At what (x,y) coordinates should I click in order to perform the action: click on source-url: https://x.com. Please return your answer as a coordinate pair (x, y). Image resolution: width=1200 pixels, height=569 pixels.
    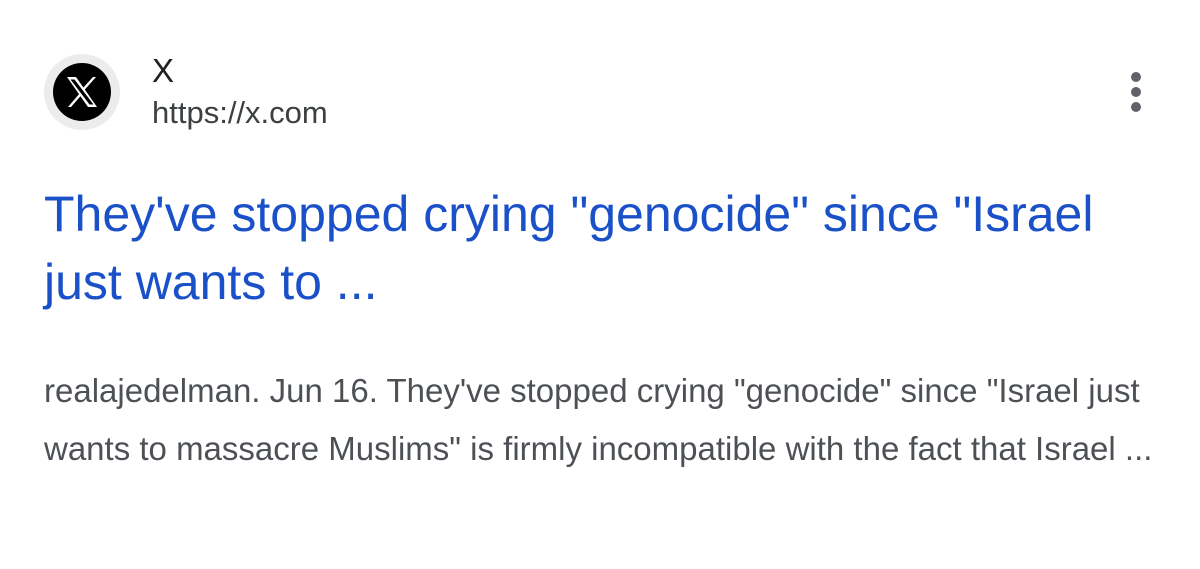
    Looking at the image, I should click on (240, 112).